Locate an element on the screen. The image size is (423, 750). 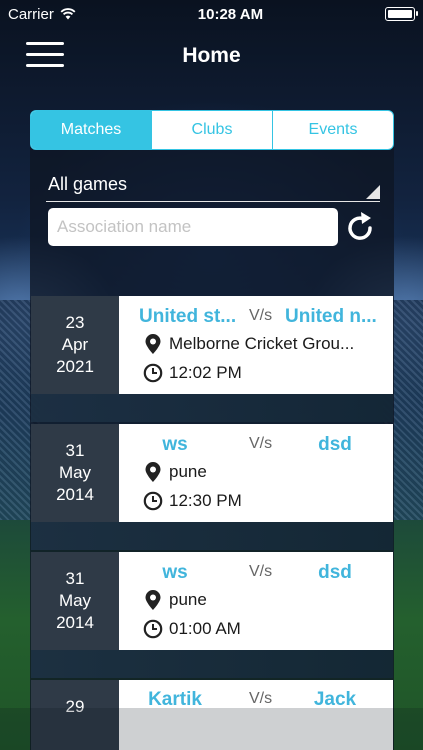
match-time: 12:02 PM is located at coordinates (205, 372).